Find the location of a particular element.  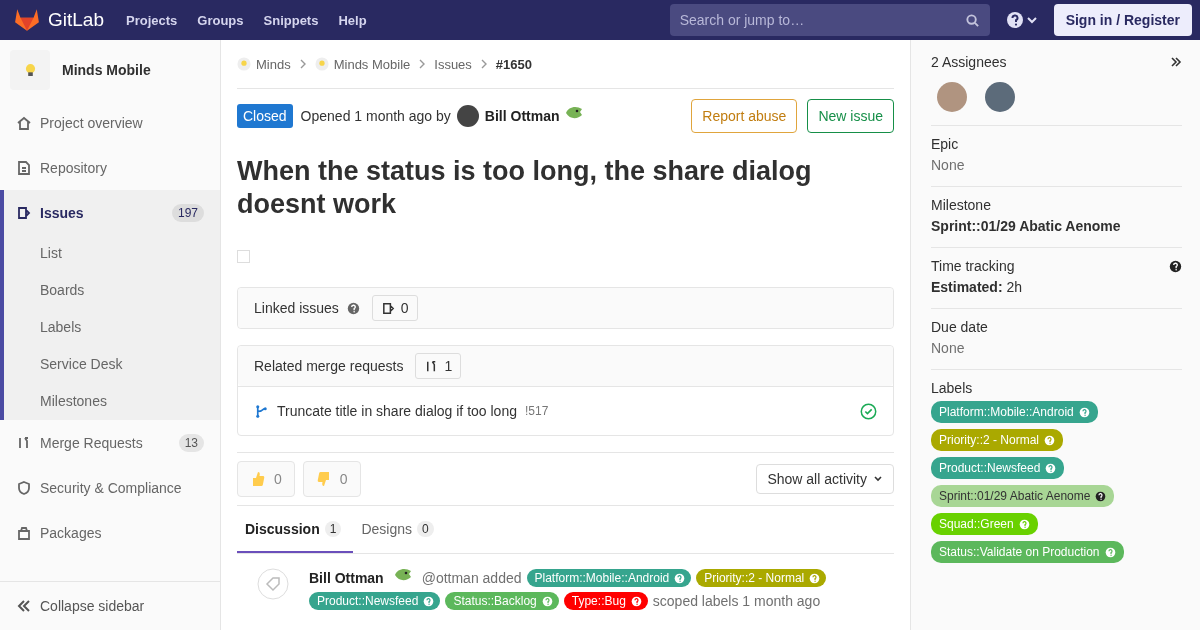

breadcrumb-link: #1650 is located at coordinates (513, 64).